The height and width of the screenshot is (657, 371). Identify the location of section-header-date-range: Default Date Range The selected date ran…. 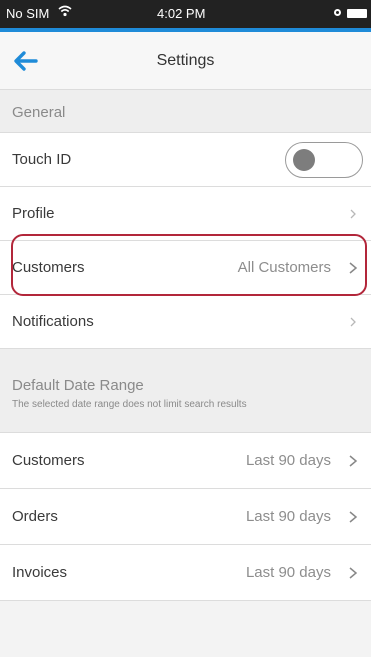
(185, 391).